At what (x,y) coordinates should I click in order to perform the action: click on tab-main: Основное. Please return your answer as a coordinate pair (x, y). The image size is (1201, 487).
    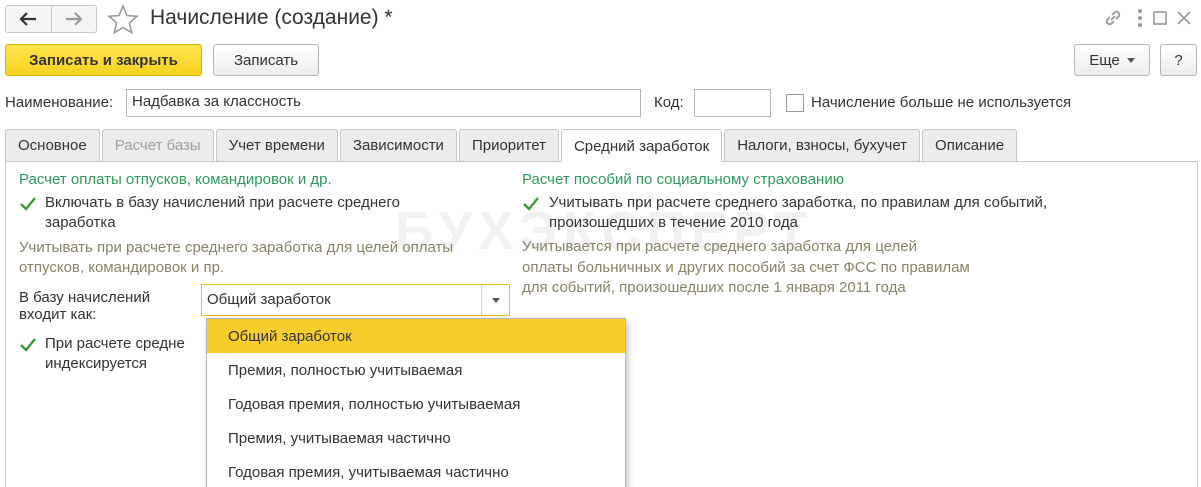
    Looking at the image, I should click on (52, 145).